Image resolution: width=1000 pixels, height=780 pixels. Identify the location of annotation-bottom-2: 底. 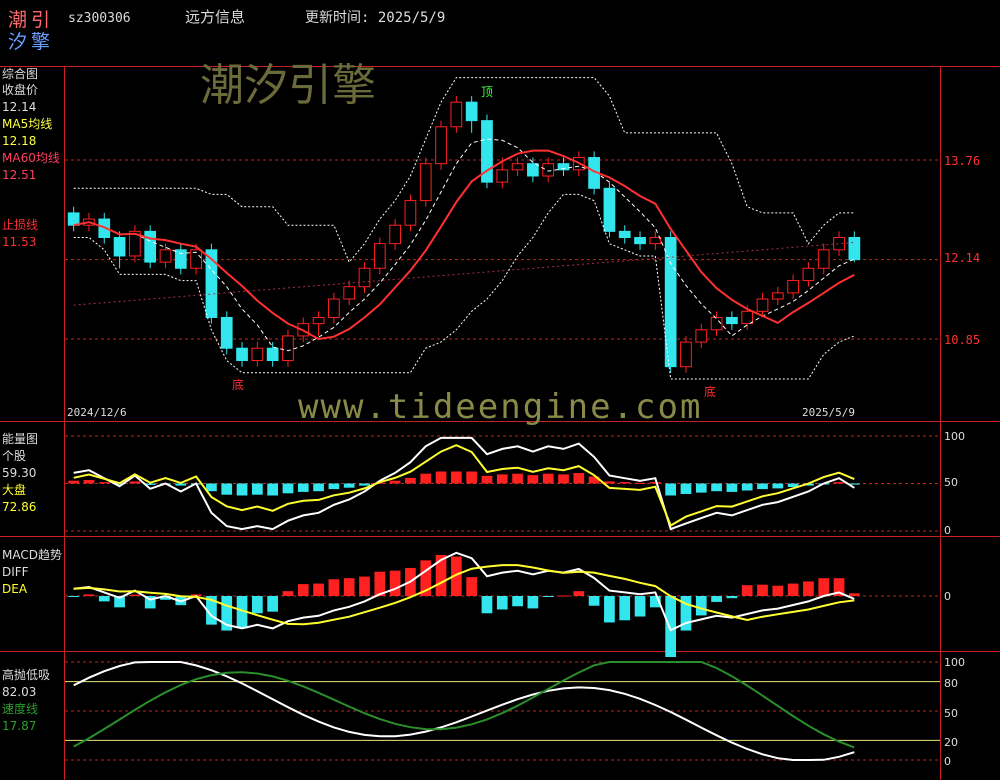
(710, 391).